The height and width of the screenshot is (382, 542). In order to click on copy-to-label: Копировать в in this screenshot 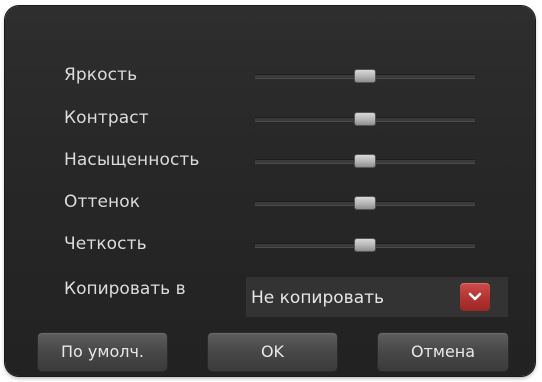, I will do `click(125, 289)`.